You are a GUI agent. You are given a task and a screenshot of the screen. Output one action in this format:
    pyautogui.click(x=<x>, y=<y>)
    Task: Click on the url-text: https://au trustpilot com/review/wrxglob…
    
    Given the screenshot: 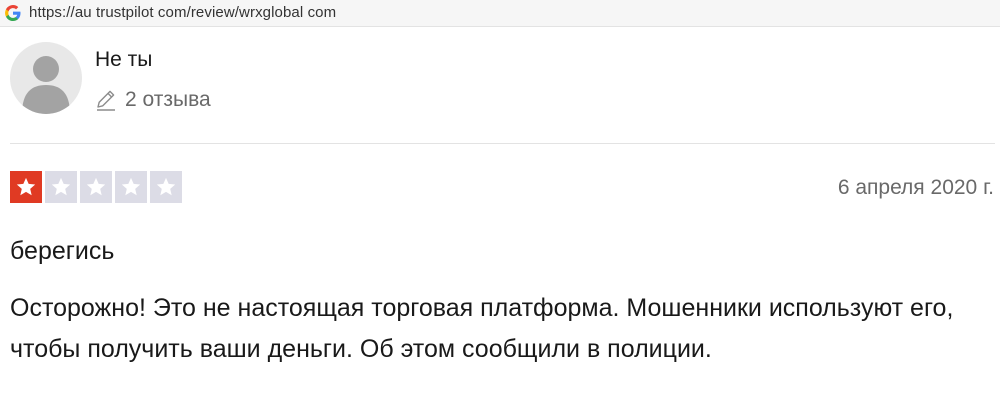 What is the action you would take?
    pyautogui.click(x=182, y=12)
    